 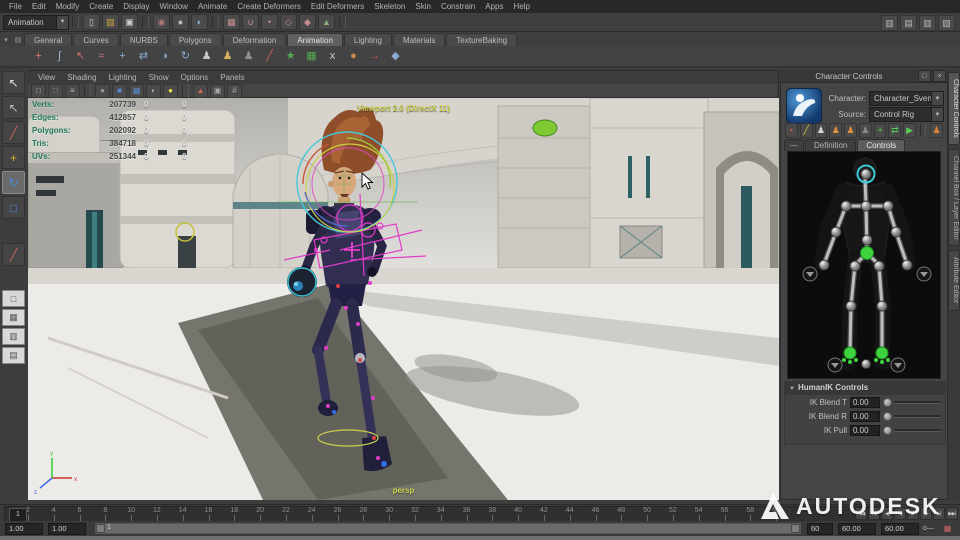 What do you see at coordinates (67, 528) in the screenshot?
I see `playback-start-field: 1.00` at bounding box center [67, 528].